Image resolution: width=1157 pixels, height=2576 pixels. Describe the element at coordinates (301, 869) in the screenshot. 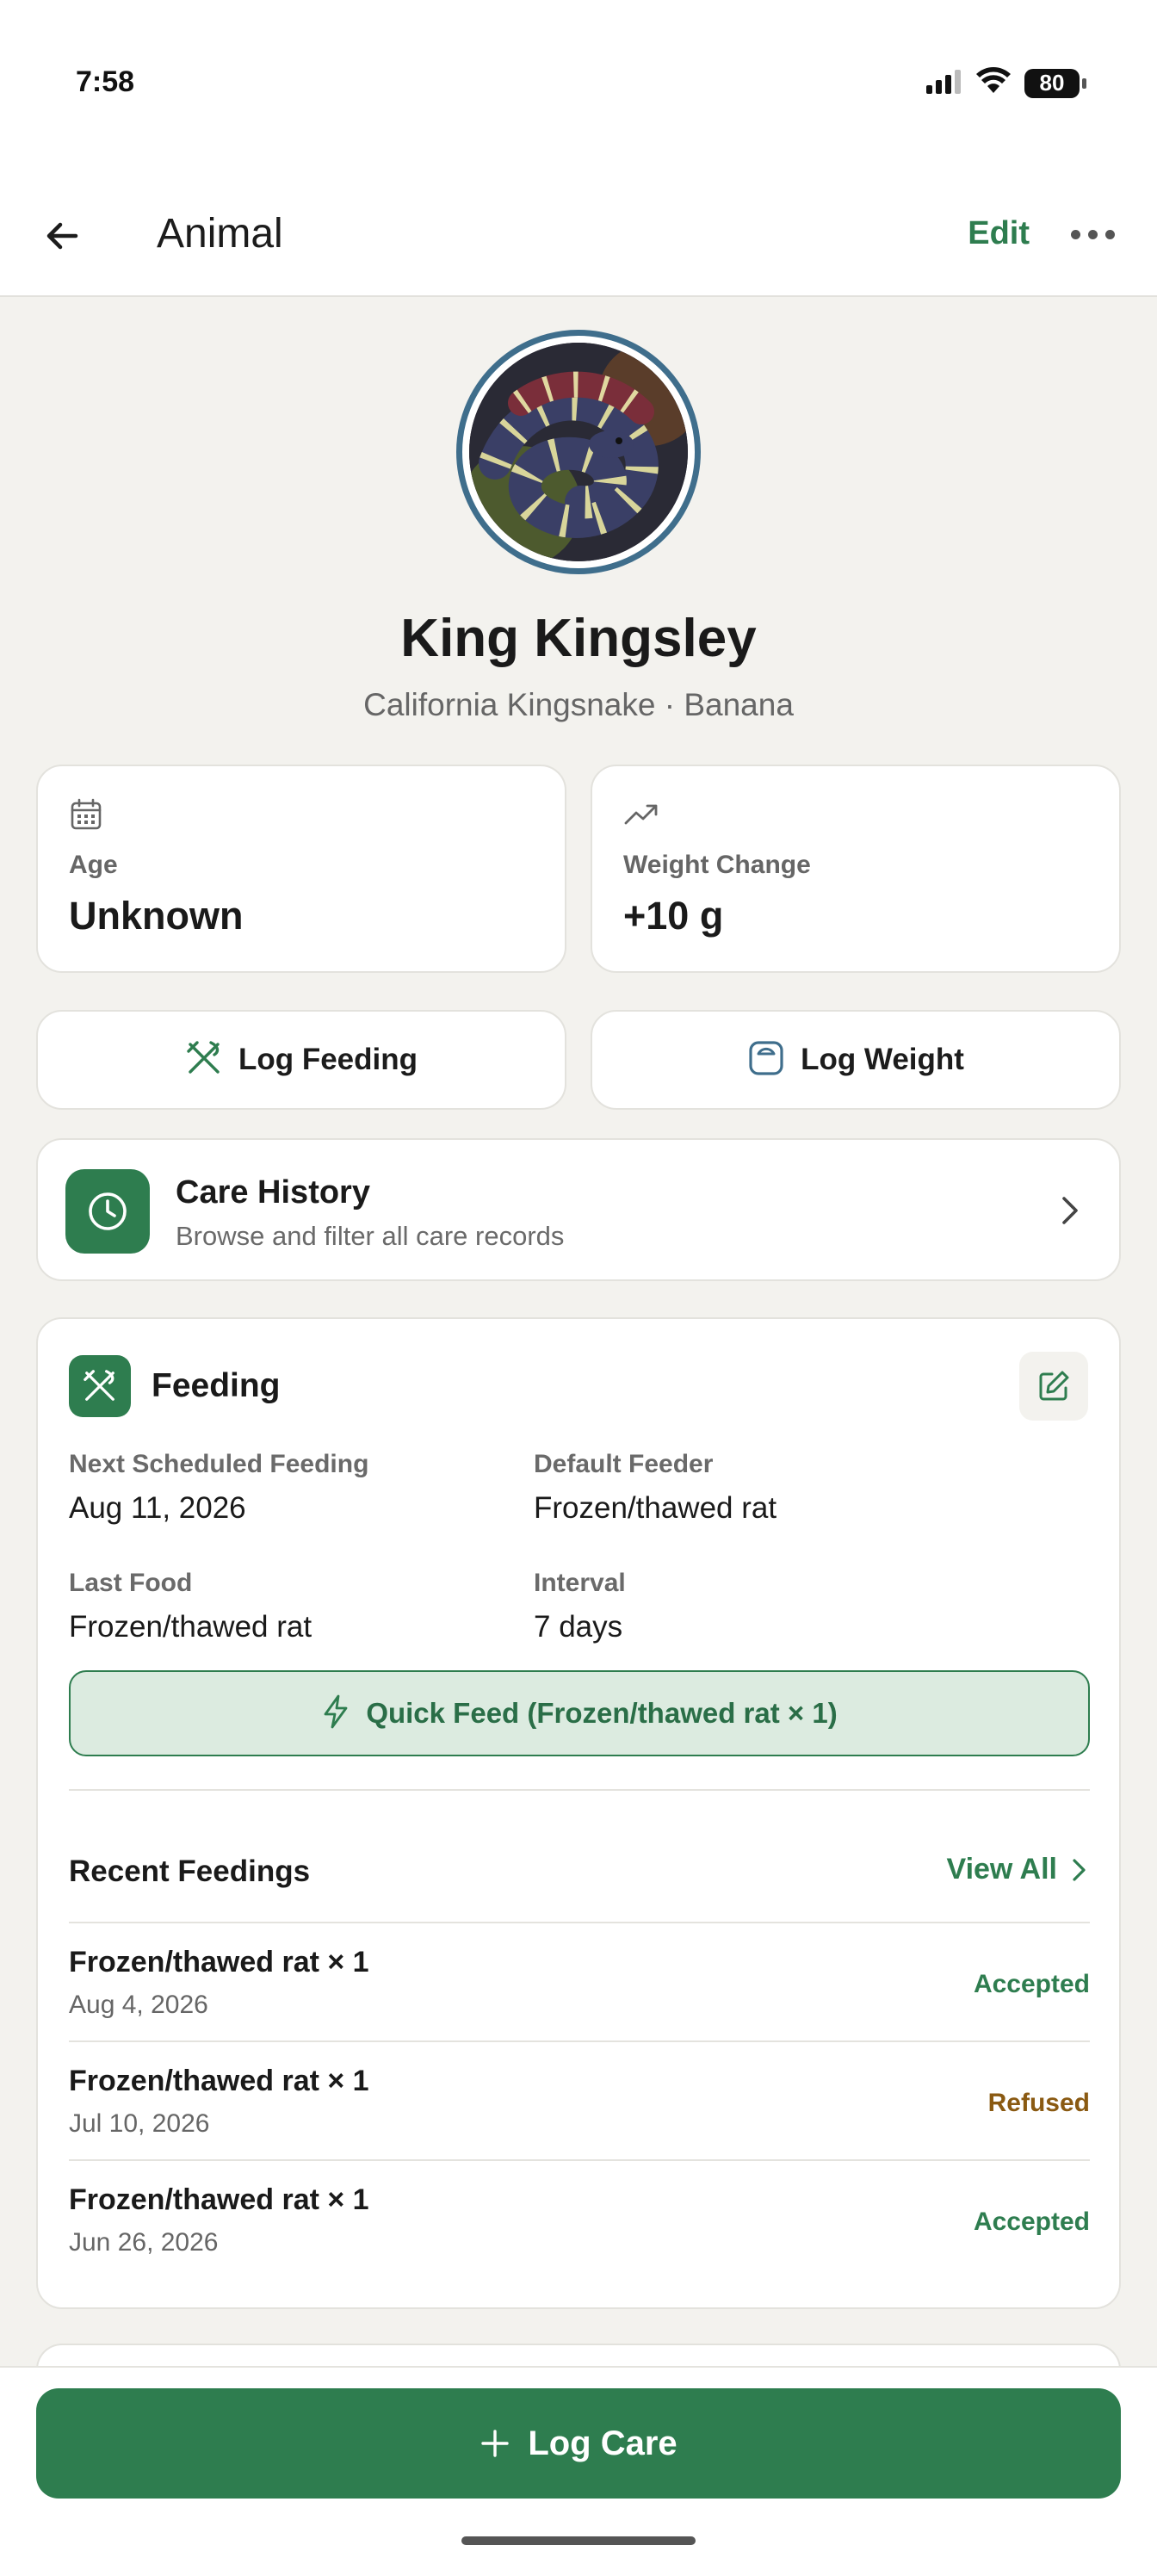

I see `age-card: Age Unknown` at that location.